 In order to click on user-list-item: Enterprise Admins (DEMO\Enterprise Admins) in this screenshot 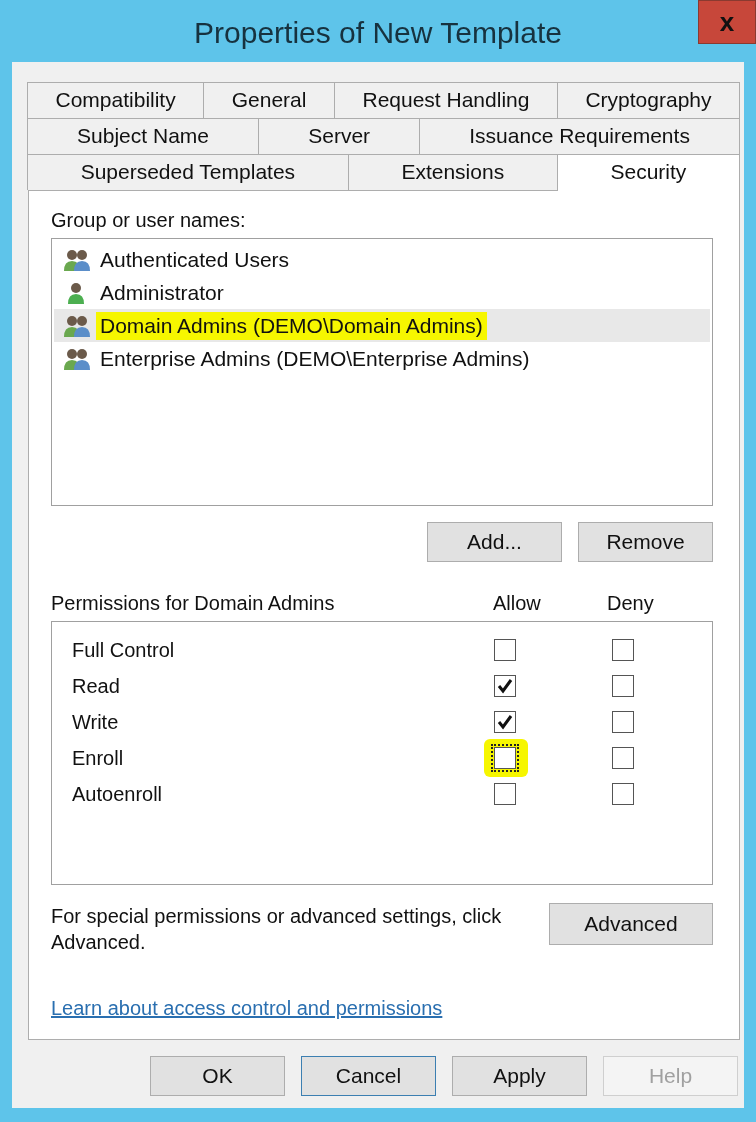, I will do `click(382, 358)`.